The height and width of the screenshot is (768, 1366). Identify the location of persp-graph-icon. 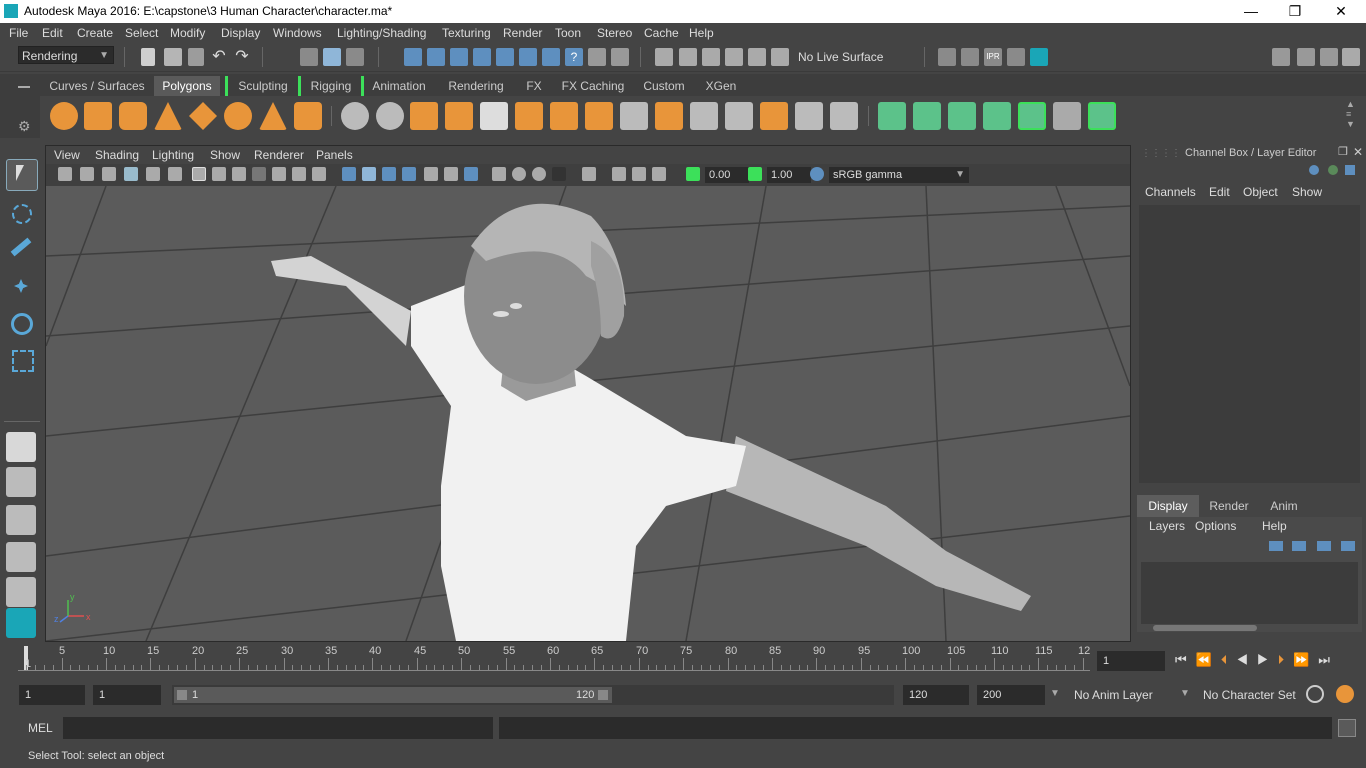
(21, 557).